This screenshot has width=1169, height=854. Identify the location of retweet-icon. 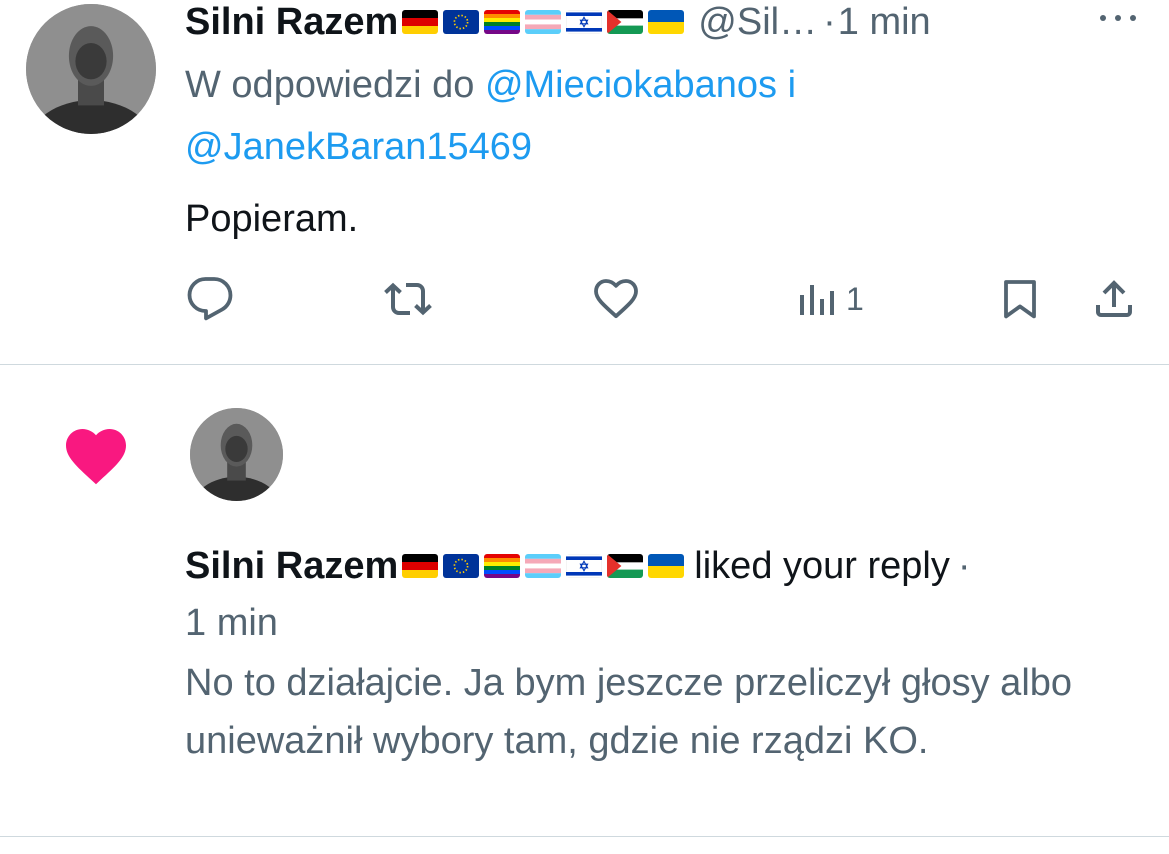
(408, 299).